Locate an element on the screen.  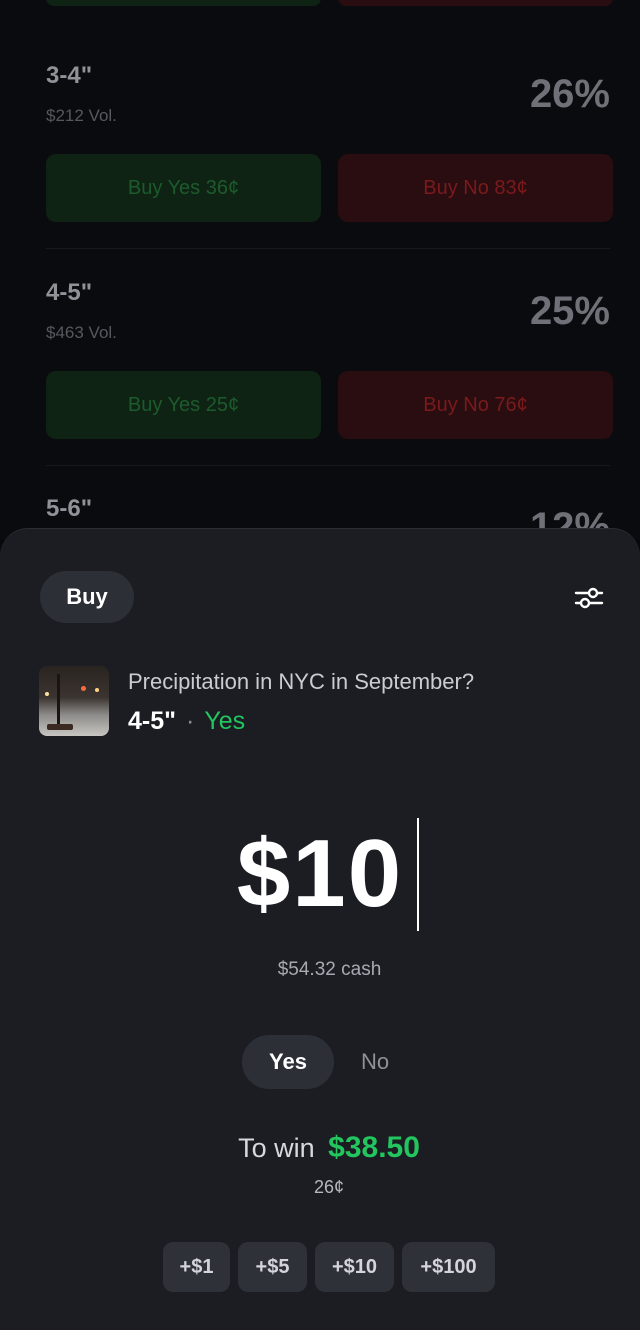
settings-button is located at coordinates (589, 598).